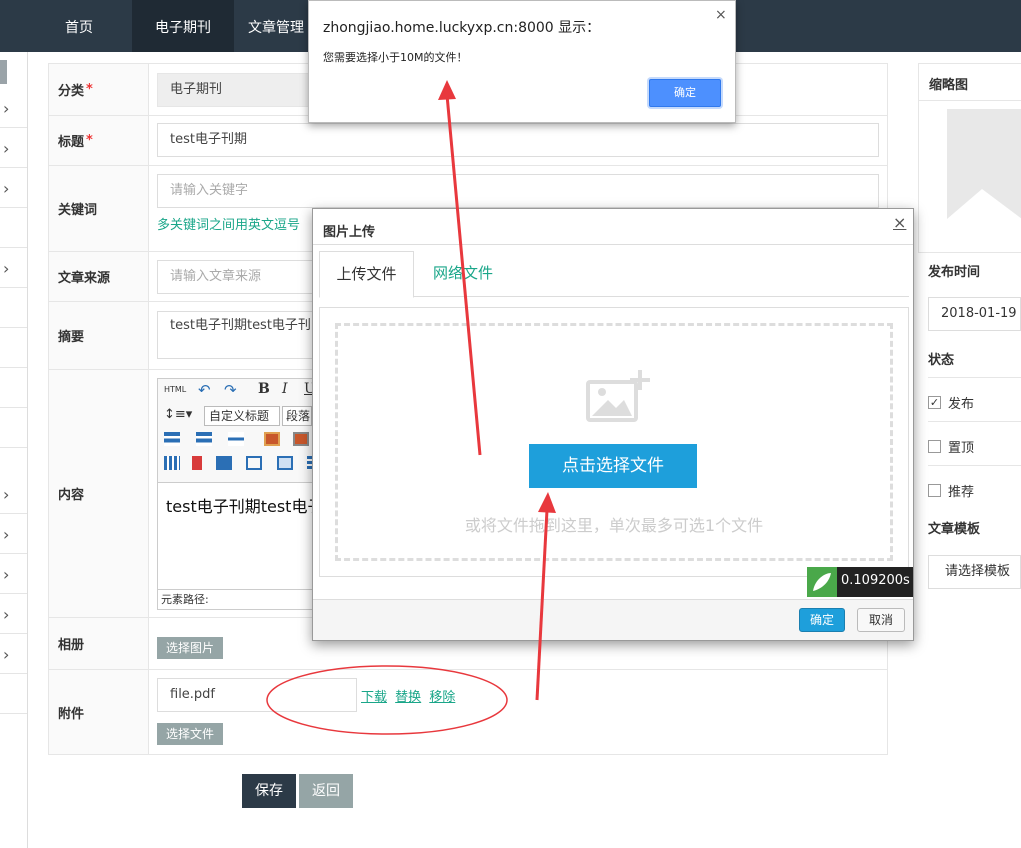  Describe the element at coordinates (285, 389) in the screenshot. I see `italic-icon: I` at that location.